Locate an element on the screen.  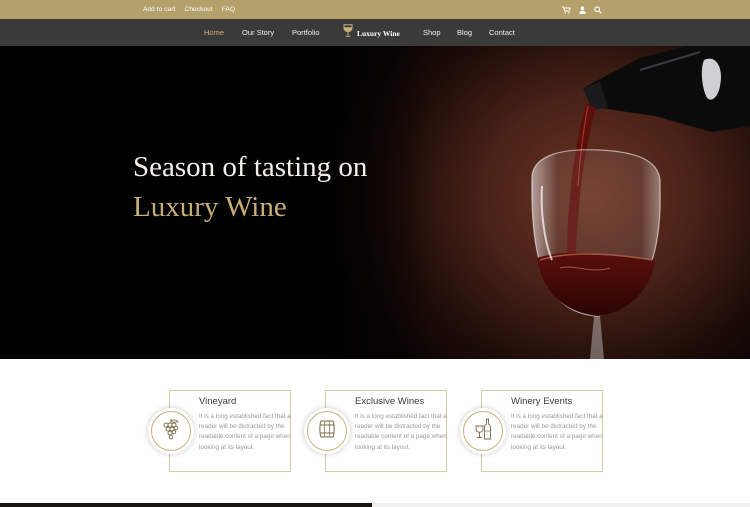
user-icon is located at coordinates (582, 10).